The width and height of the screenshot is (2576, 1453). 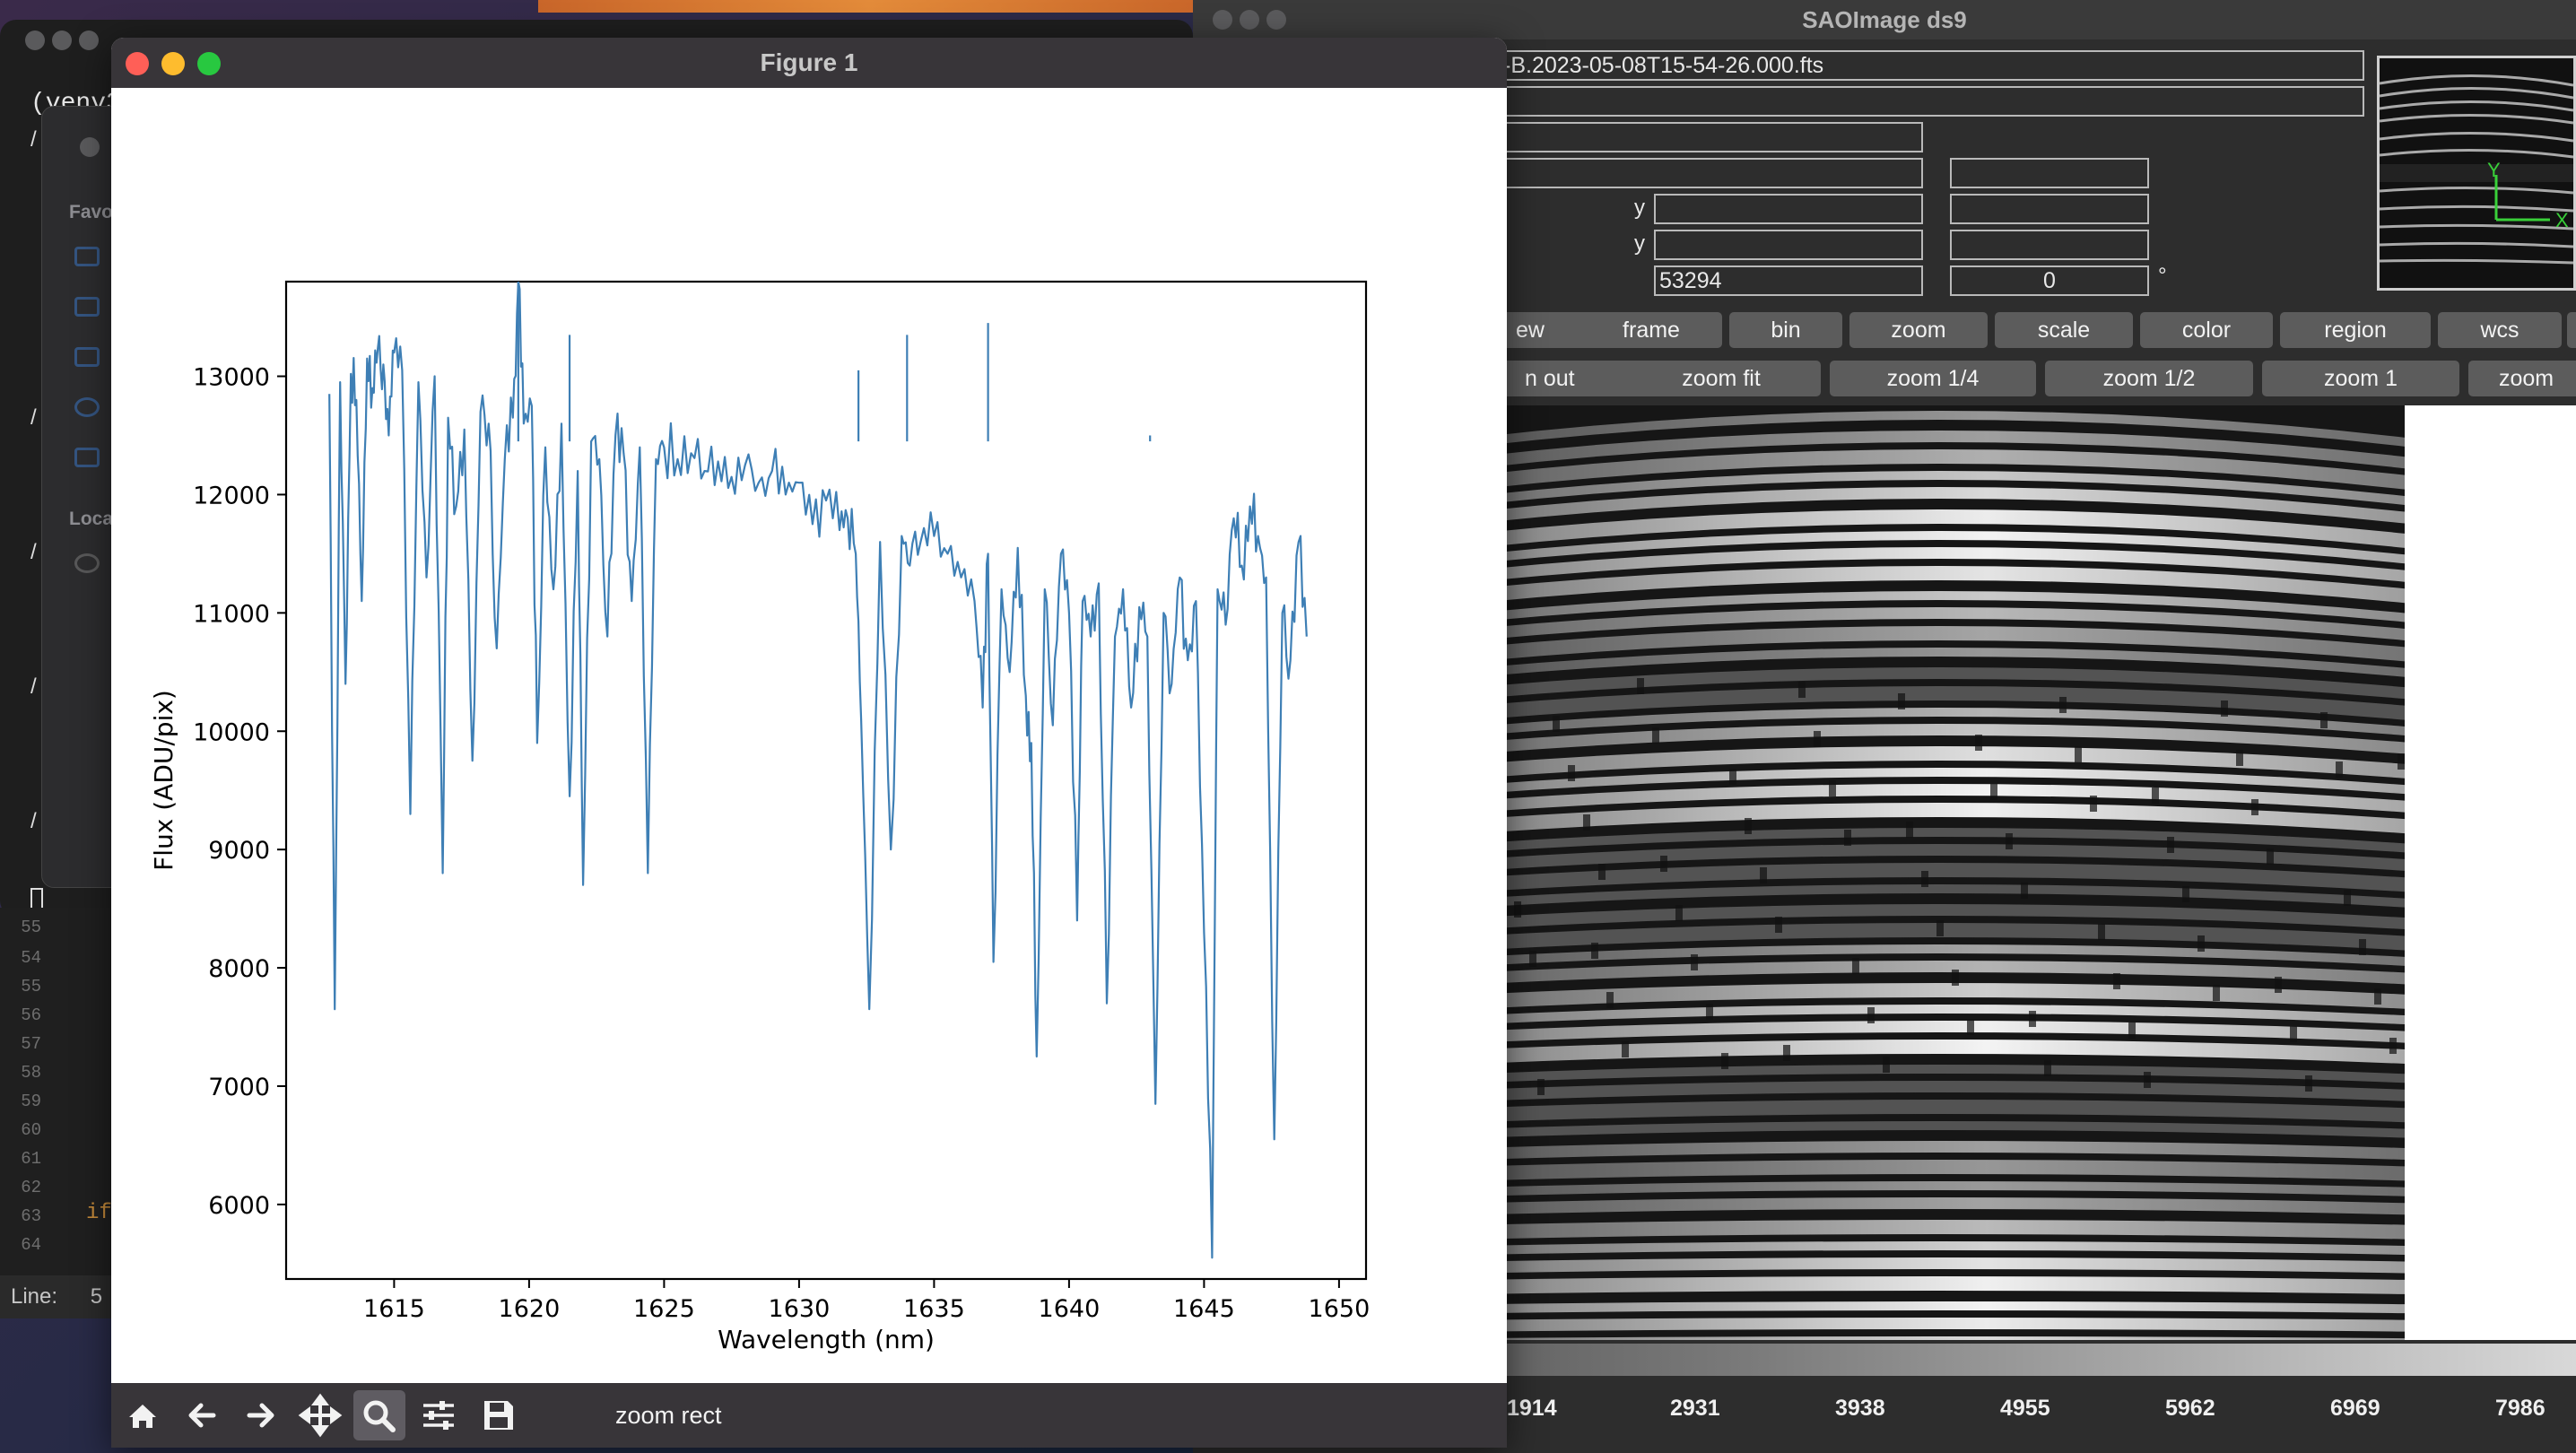 What do you see at coordinates (87, 563) in the screenshot?
I see `network-icon` at bounding box center [87, 563].